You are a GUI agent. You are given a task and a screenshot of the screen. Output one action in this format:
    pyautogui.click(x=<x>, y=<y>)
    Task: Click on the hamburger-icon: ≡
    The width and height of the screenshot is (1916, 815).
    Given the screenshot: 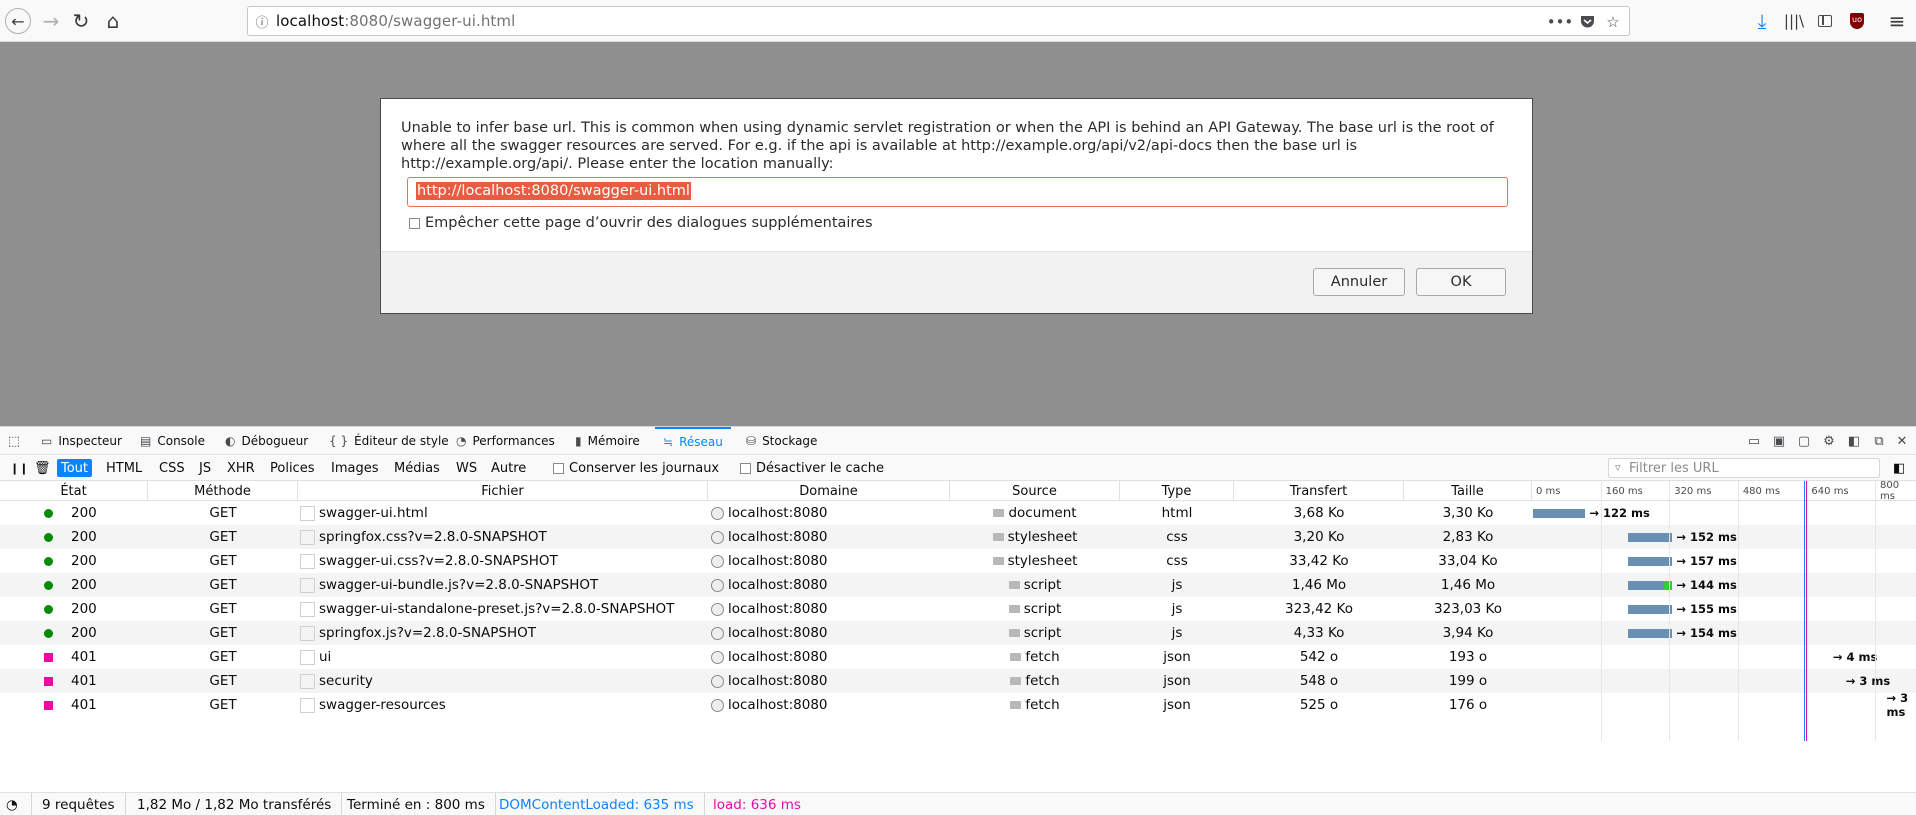 What is the action you would take?
    pyautogui.click(x=1897, y=21)
    